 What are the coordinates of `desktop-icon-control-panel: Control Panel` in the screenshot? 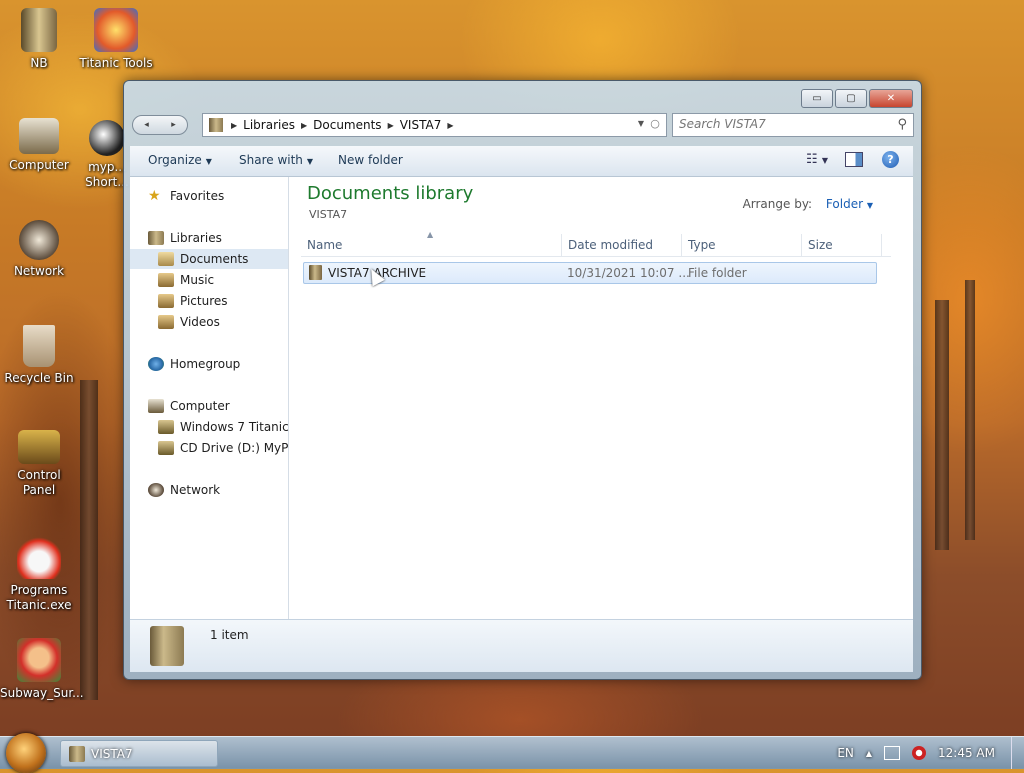 It's located at (39, 464).